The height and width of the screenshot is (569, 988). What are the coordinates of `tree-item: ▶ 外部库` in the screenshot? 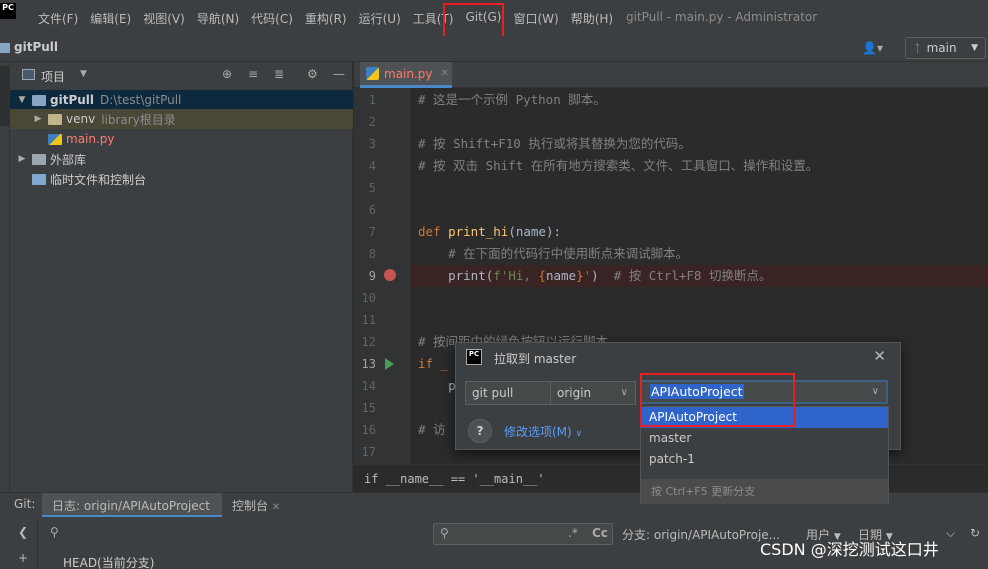 It's located at (181, 159).